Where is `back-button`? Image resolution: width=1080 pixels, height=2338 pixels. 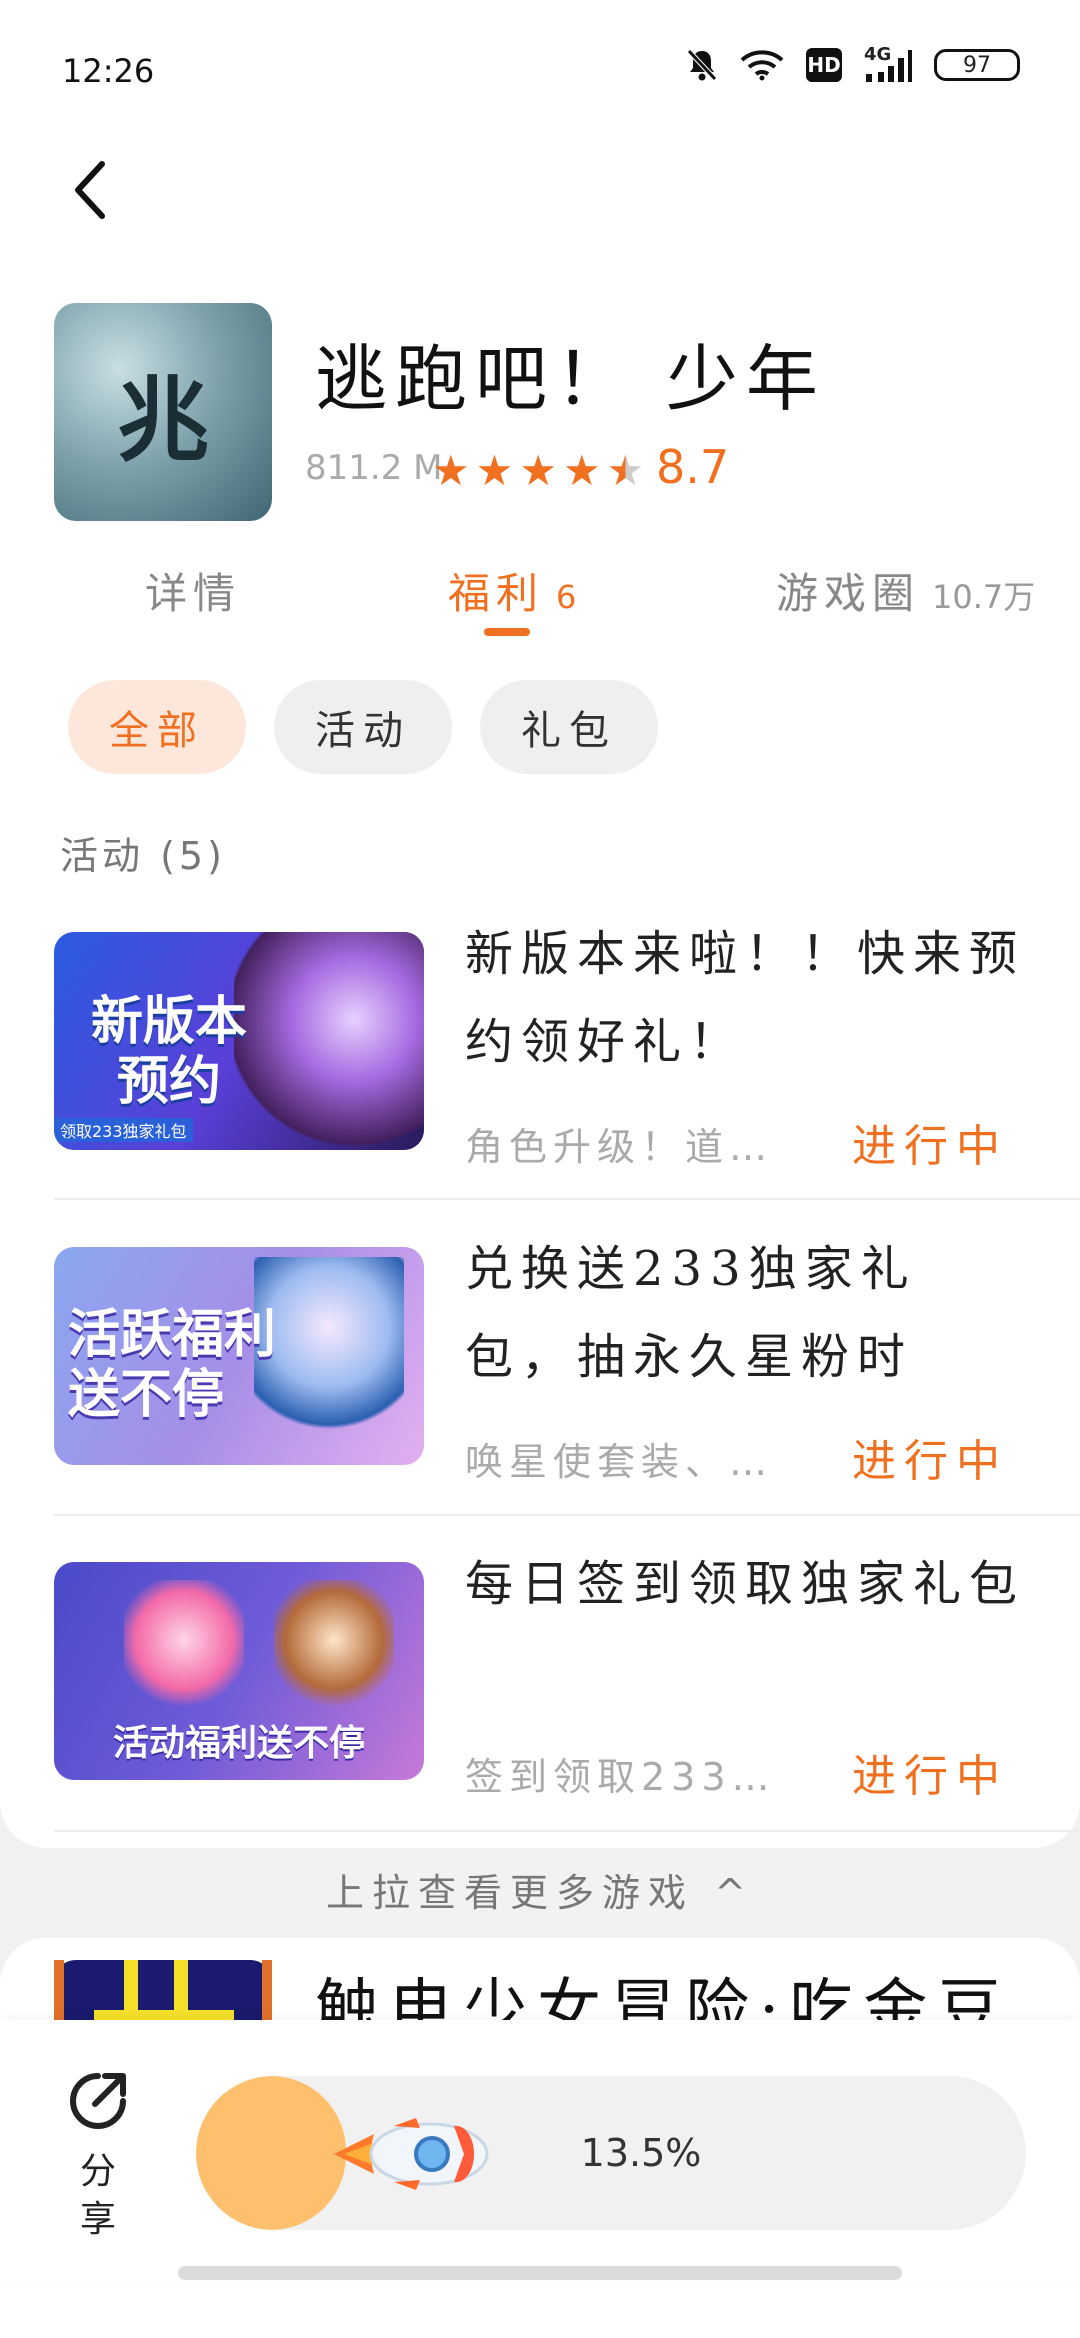 back-button is located at coordinates (90, 190).